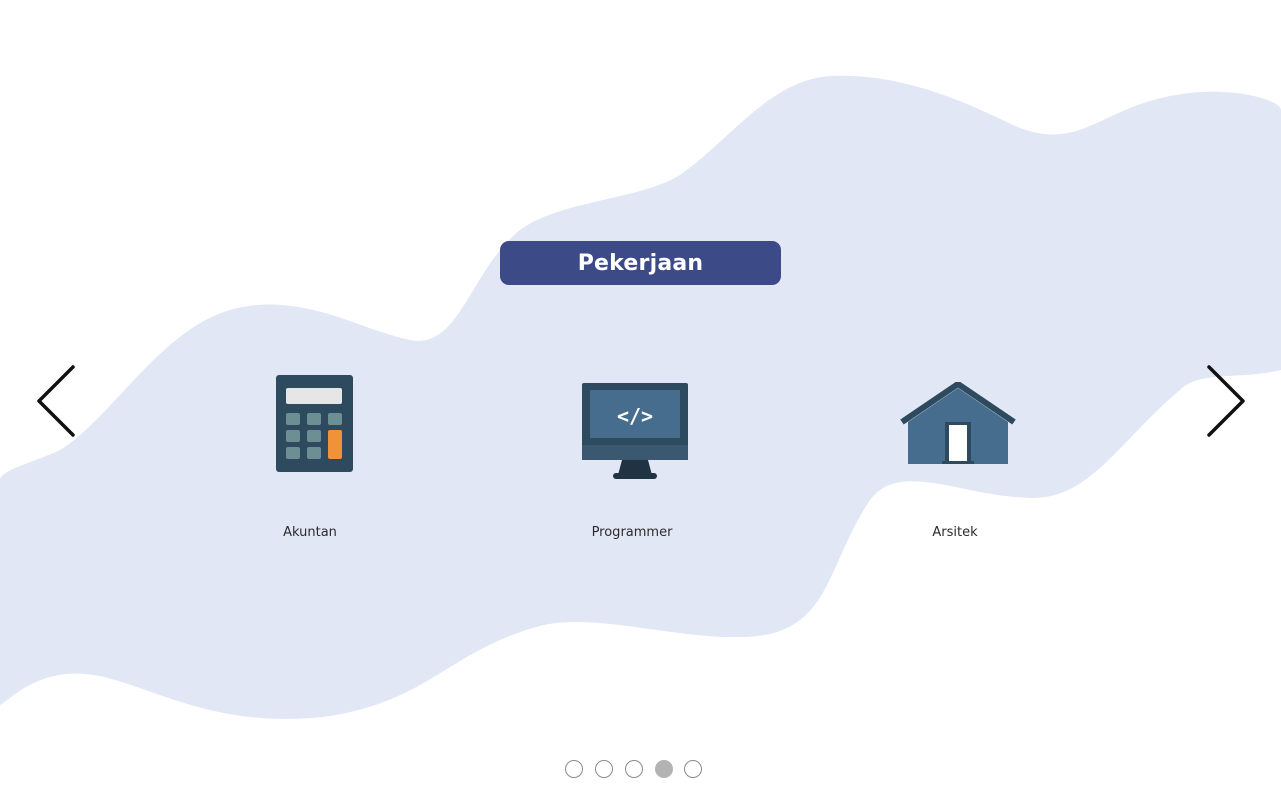  Describe the element at coordinates (310, 532) in the screenshot. I see `carousel-item-label-akuntan: Akuntan` at that location.